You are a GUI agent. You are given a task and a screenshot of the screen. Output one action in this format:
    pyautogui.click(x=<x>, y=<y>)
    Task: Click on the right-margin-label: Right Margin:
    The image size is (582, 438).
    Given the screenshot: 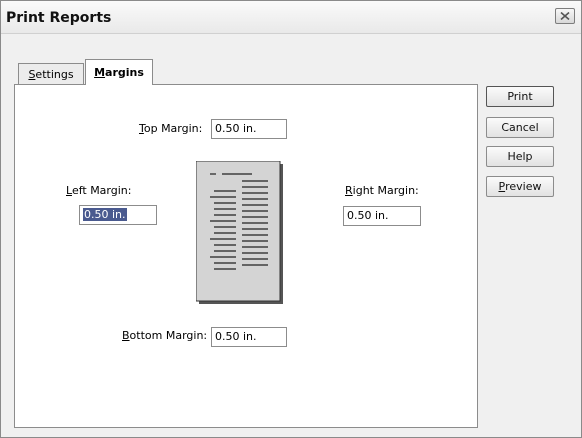 What is the action you would take?
    pyautogui.click(x=382, y=190)
    